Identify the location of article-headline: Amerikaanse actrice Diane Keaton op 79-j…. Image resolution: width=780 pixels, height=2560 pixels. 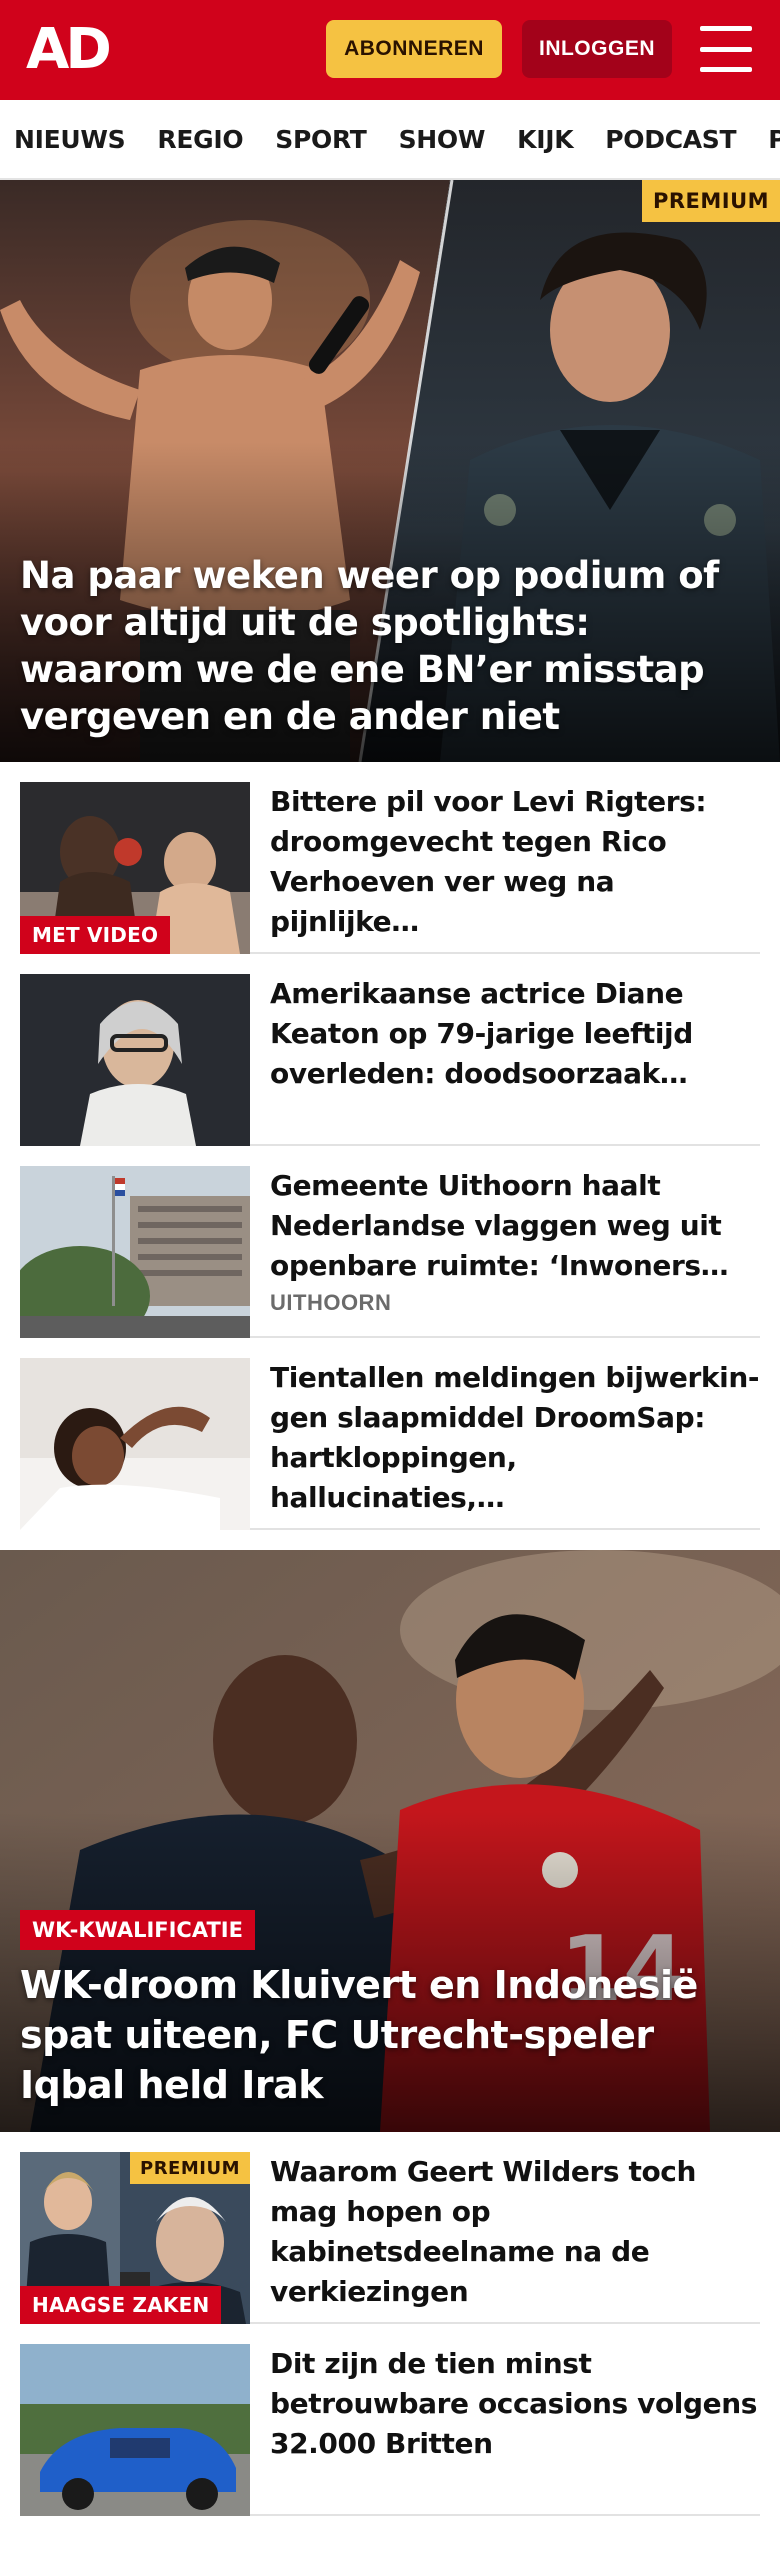
(515, 1034).